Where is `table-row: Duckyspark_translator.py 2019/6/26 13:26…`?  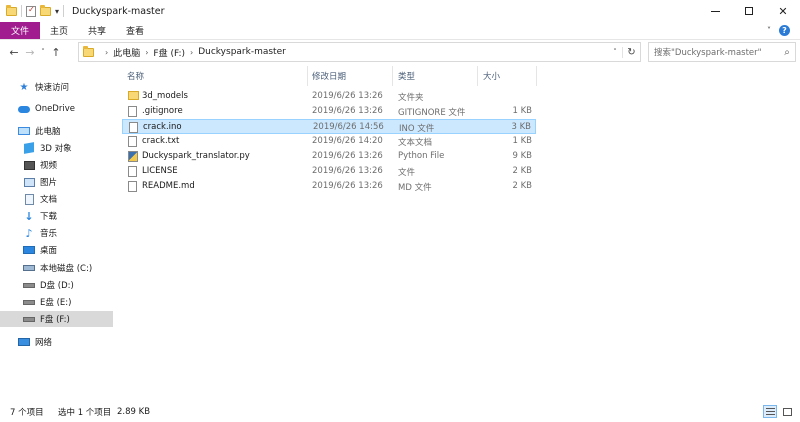 table-row: Duckyspark_translator.py 2019/6/26 13:26… is located at coordinates (329, 156).